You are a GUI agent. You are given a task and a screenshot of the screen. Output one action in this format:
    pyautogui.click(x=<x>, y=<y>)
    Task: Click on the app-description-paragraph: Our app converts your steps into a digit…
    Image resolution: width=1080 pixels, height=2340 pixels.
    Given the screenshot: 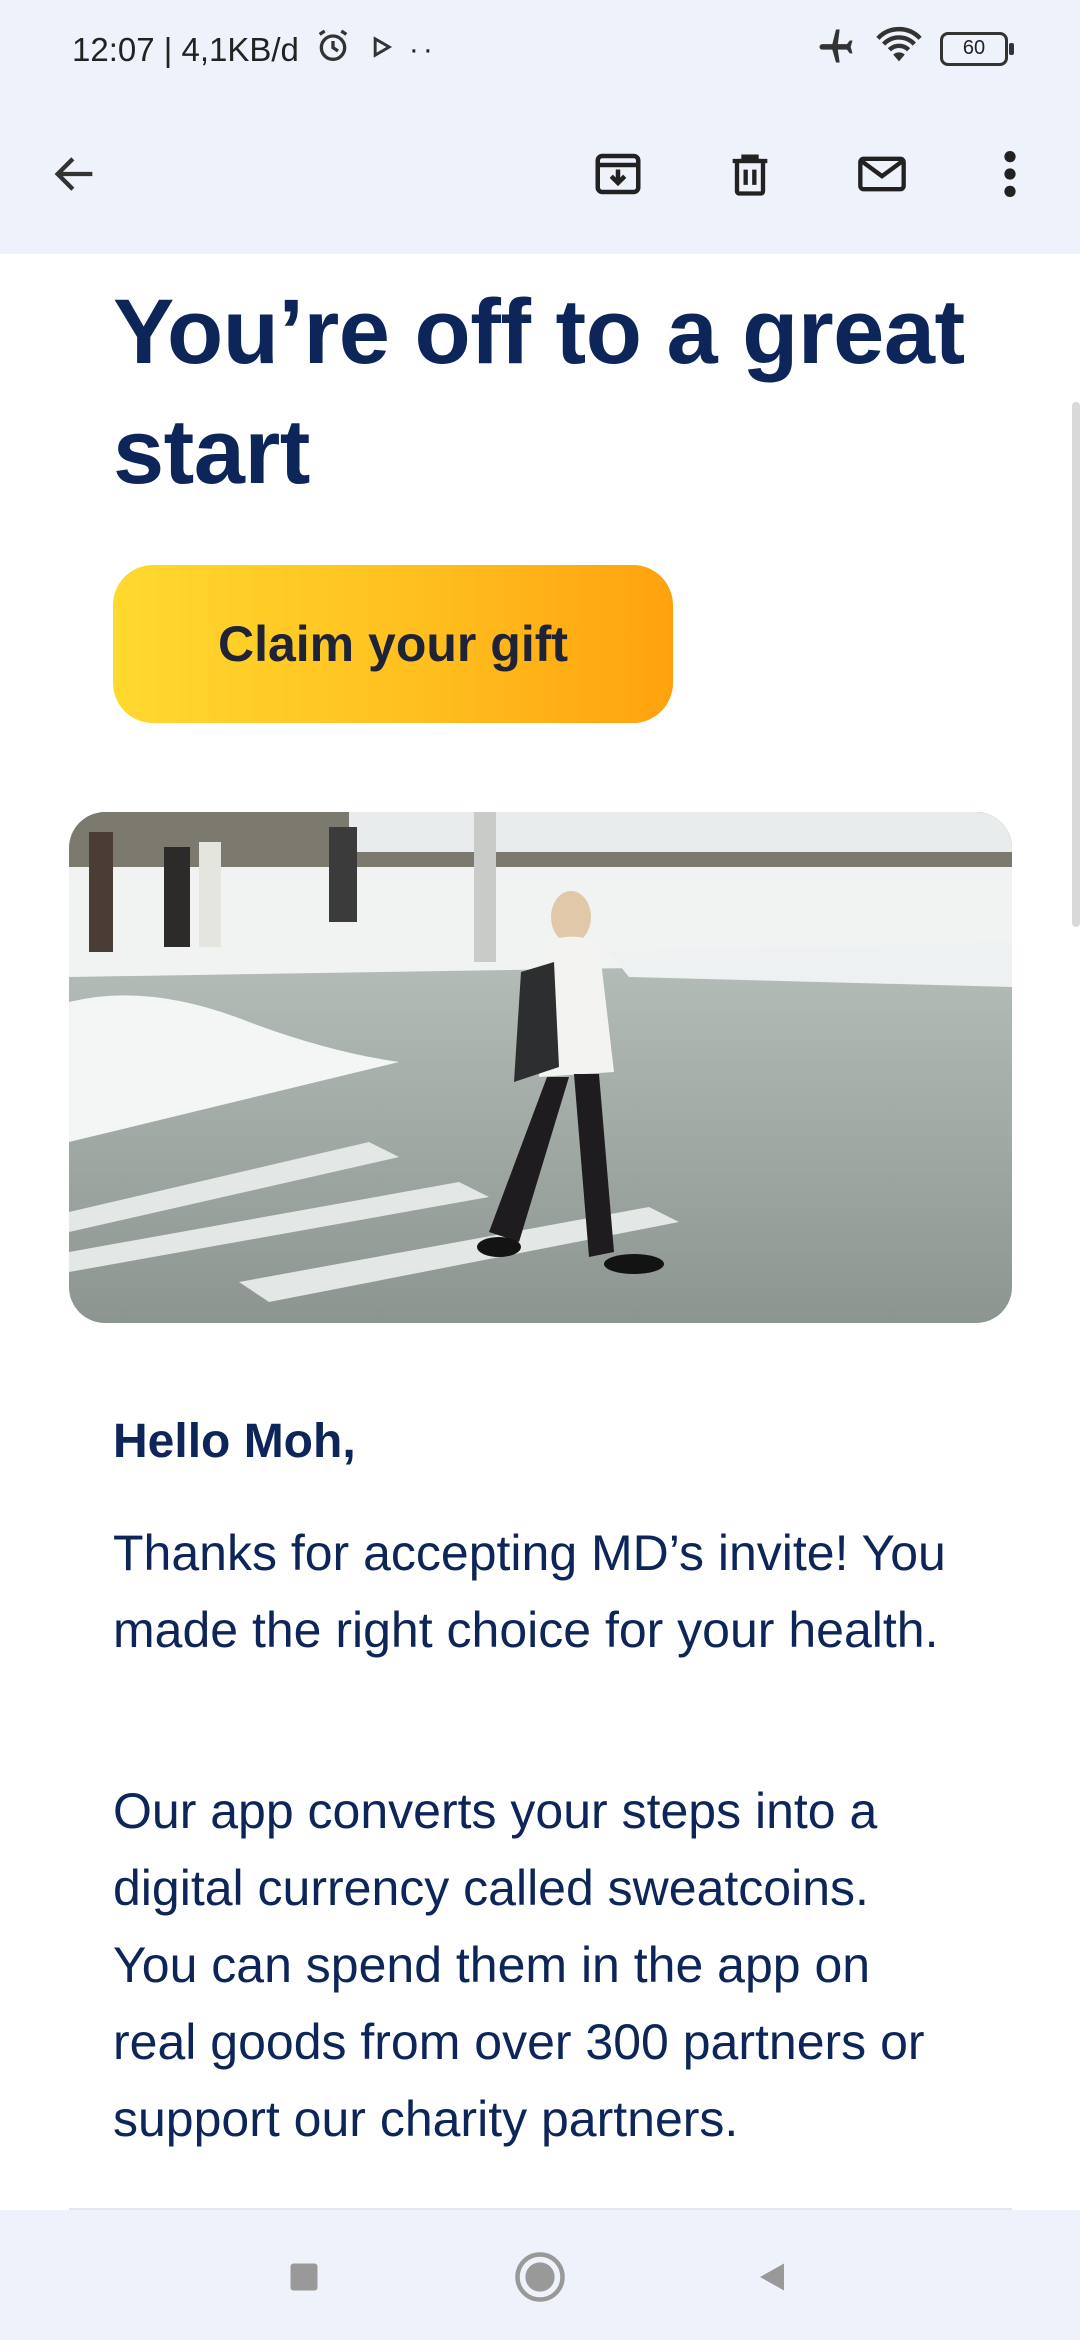 What is the action you would take?
    pyautogui.click(x=519, y=1965)
    